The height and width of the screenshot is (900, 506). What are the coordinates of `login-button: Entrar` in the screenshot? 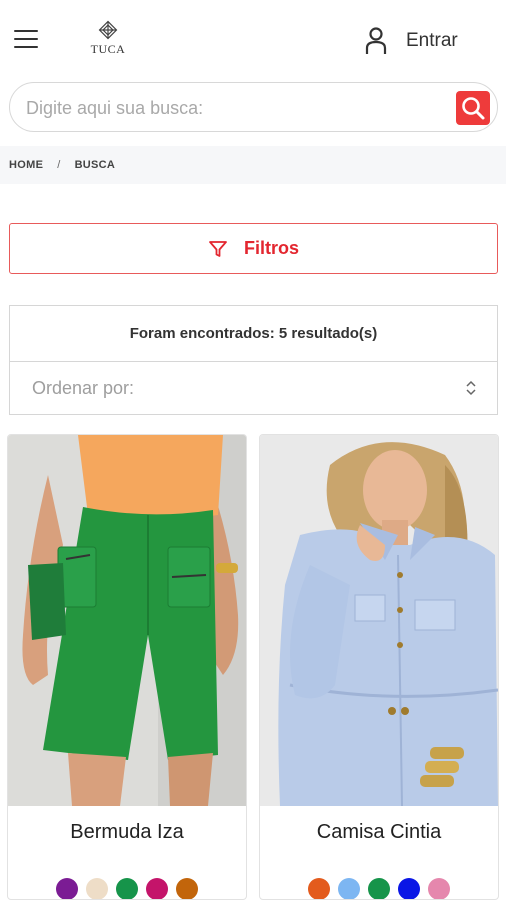 It's located at (411, 41).